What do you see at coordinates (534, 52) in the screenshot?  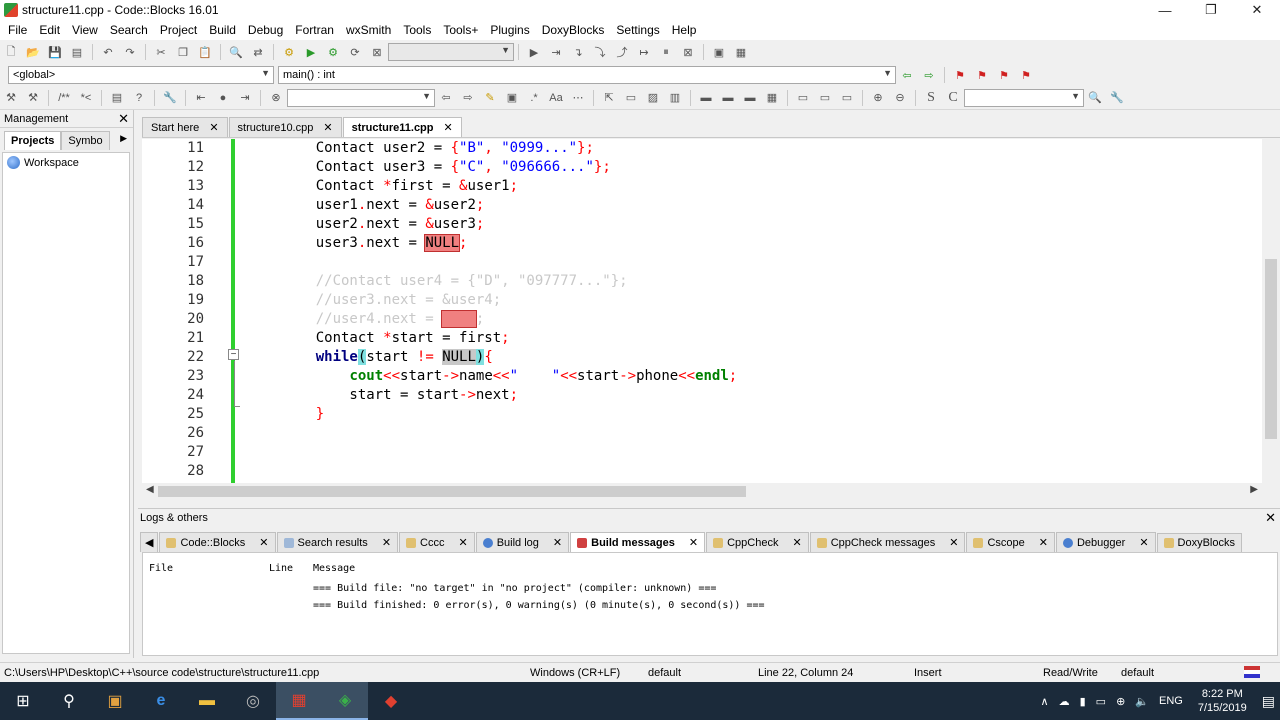 I see `debug-run-icon: ▶` at bounding box center [534, 52].